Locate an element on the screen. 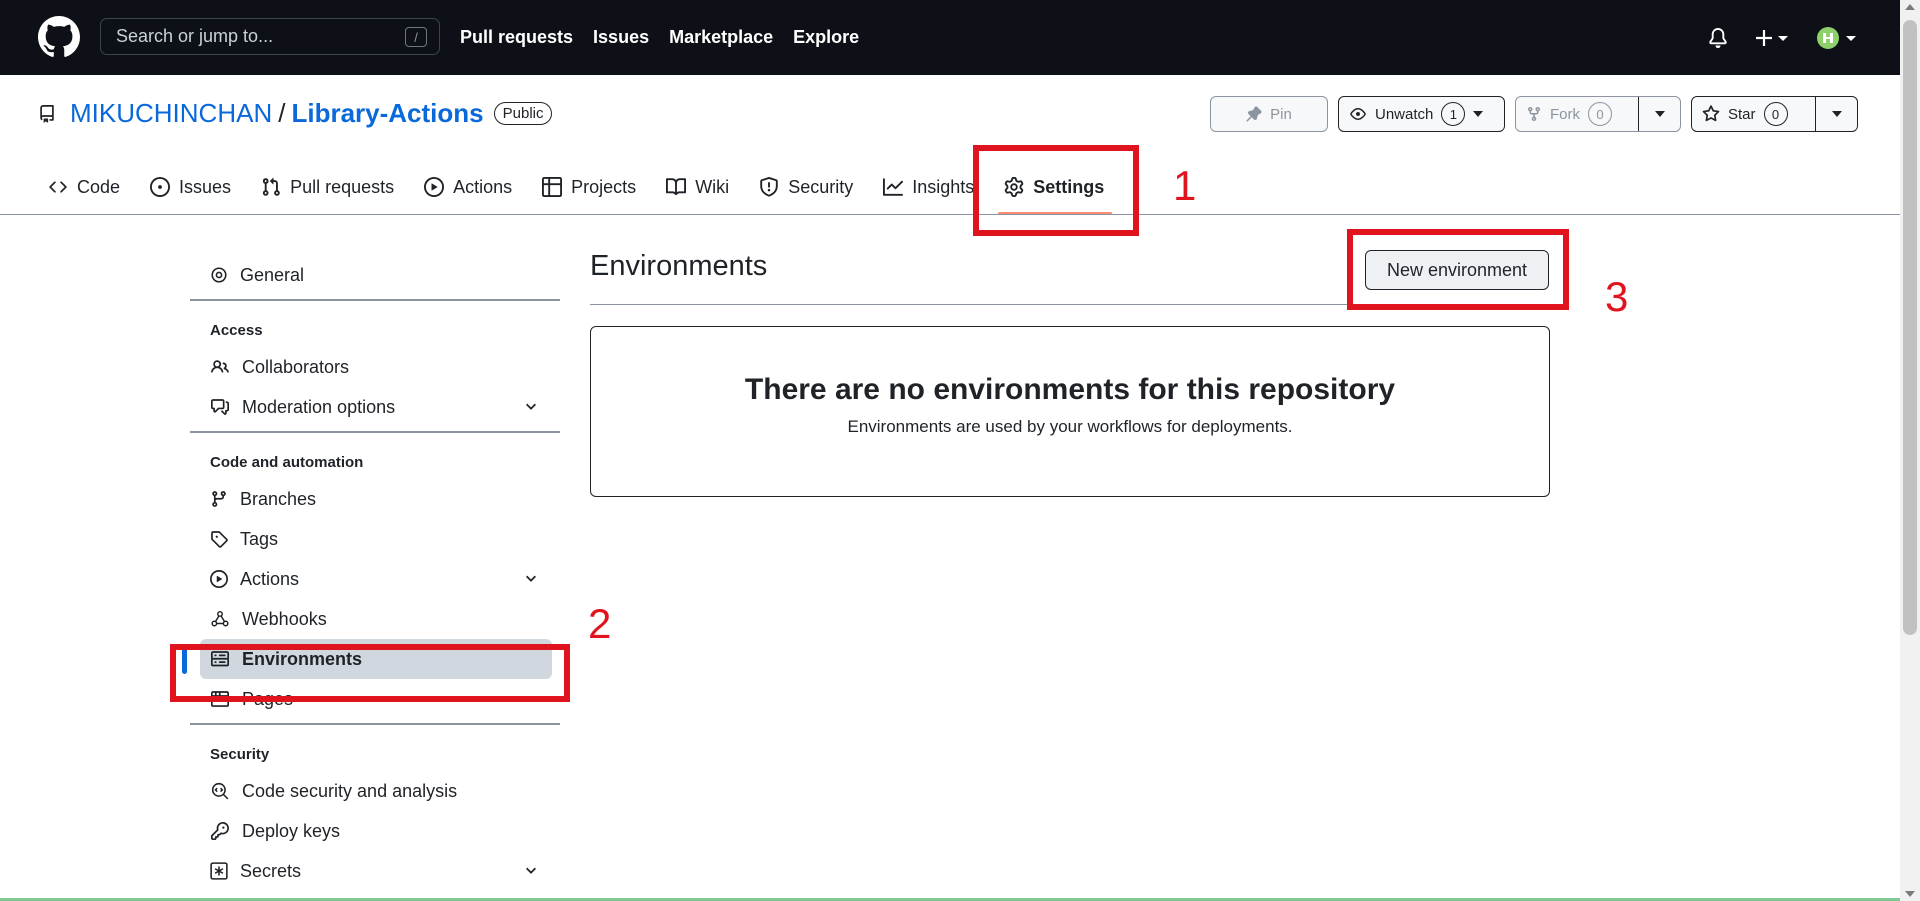 This screenshot has height=901, width=1920. star-label: Star is located at coordinates (1742, 114).